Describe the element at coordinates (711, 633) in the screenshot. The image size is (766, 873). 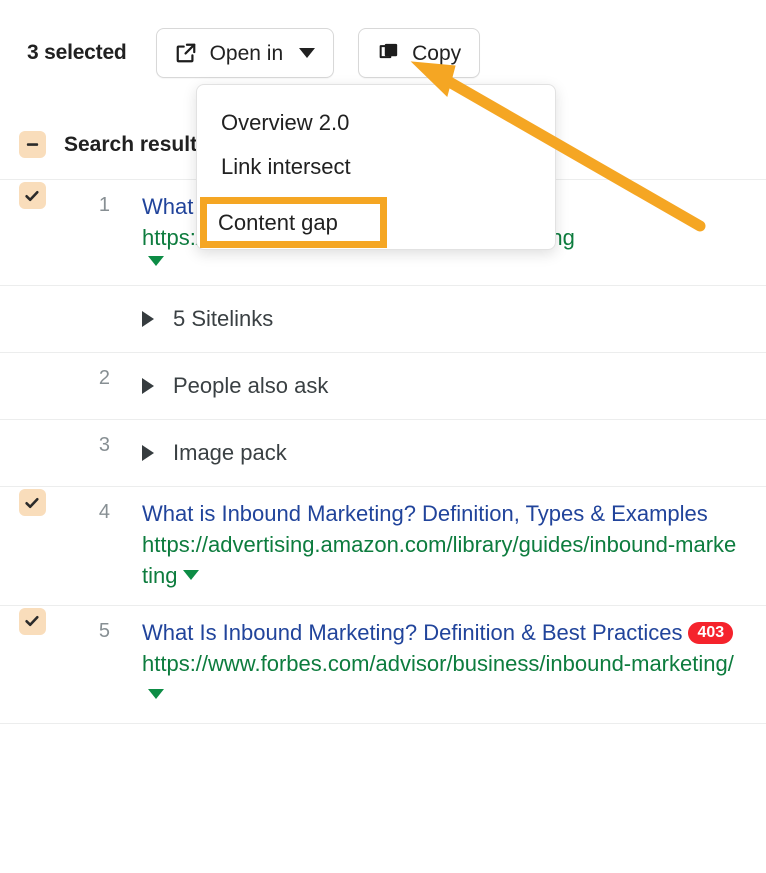
I see `status-badge: 403` at that location.